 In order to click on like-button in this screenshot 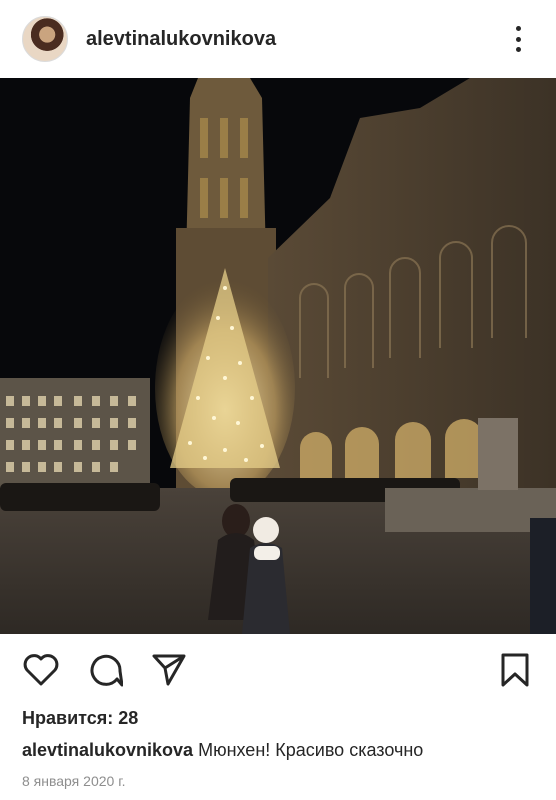, I will do `click(41, 670)`.